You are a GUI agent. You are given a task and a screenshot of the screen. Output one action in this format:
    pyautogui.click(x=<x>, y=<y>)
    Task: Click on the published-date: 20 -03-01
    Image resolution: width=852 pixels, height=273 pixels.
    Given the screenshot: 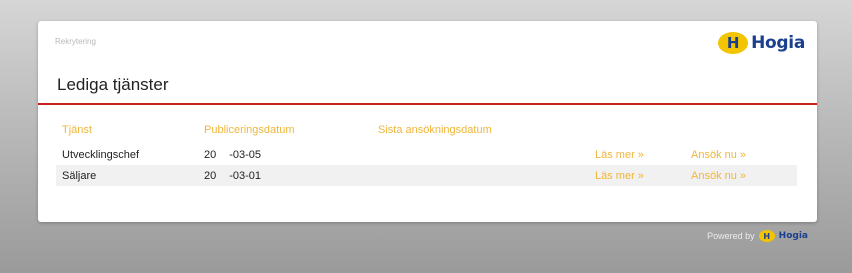 What is the action you would take?
    pyautogui.click(x=285, y=175)
    